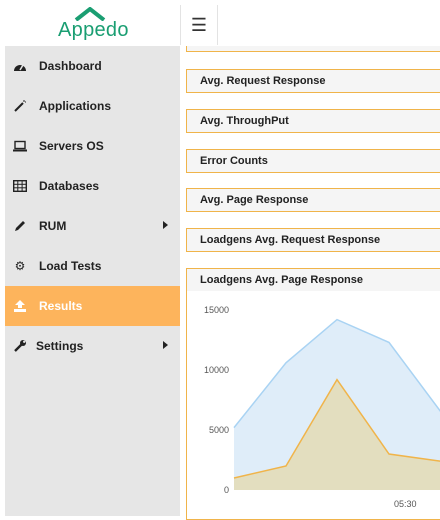 The width and height of the screenshot is (440, 520). I want to click on sidebar-item-dashboard: Dashboard, so click(92, 66).